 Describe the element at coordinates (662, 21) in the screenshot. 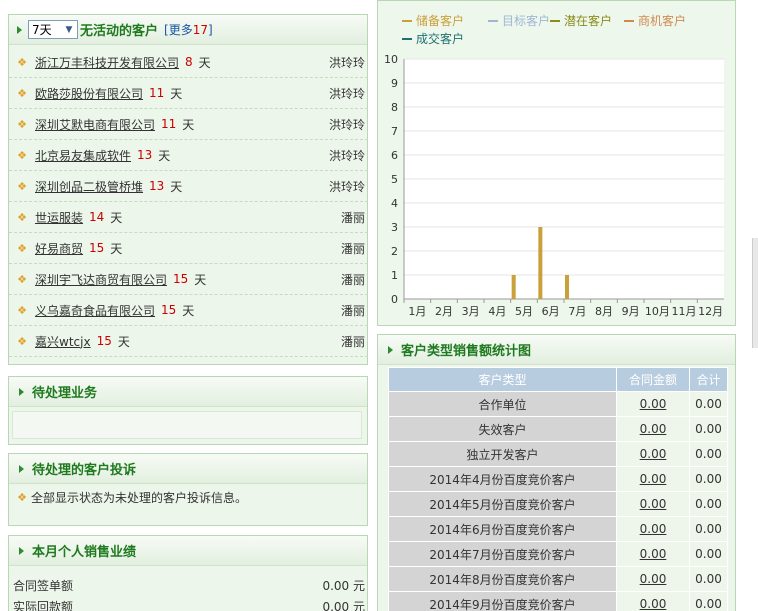

I see `legend-label: 商机客户` at that location.